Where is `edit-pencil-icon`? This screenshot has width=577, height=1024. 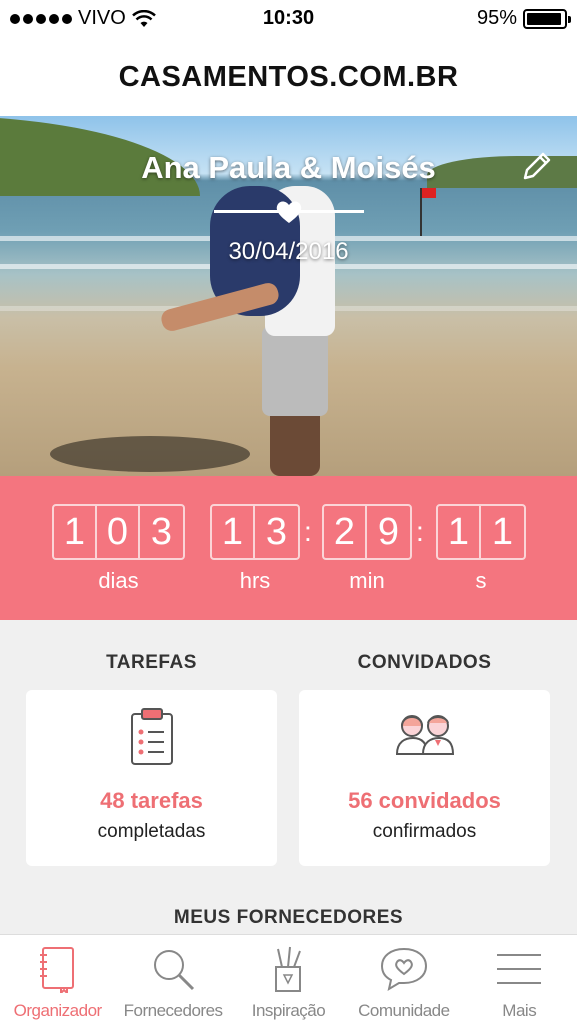 edit-pencil-icon is located at coordinates (536, 167).